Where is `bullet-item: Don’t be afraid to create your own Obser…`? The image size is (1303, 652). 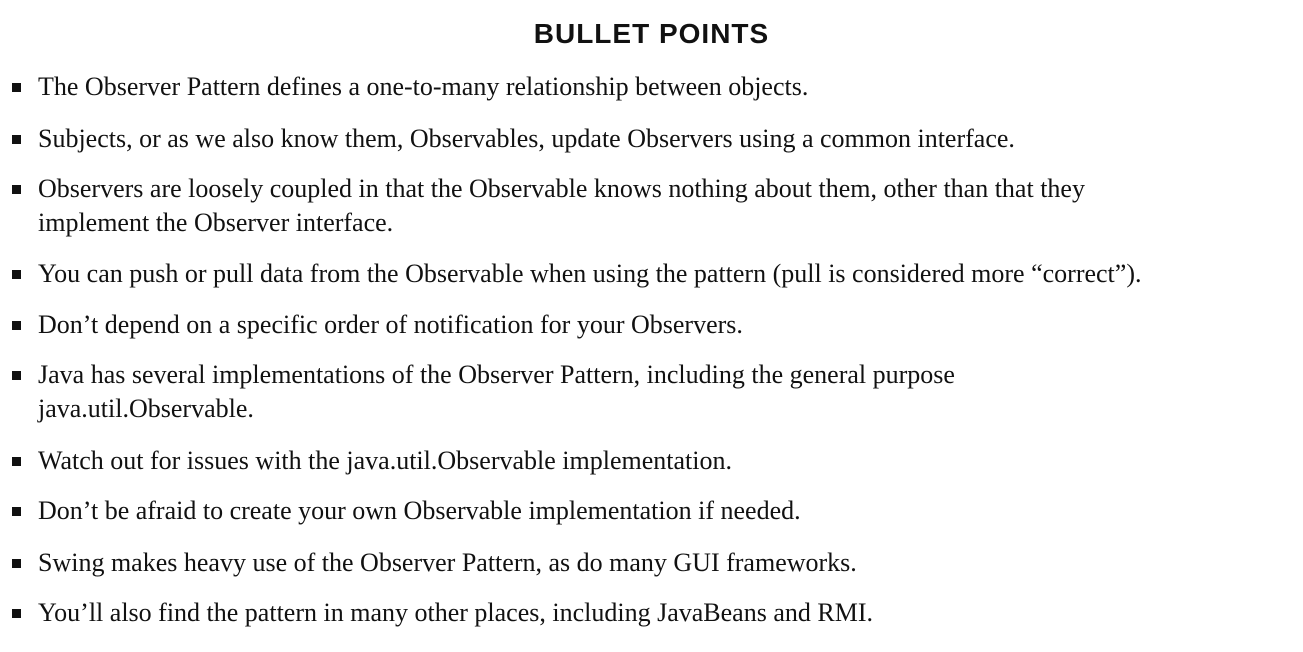
bullet-item: Don’t be afraid to create your own Obser… is located at coordinates (651, 511).